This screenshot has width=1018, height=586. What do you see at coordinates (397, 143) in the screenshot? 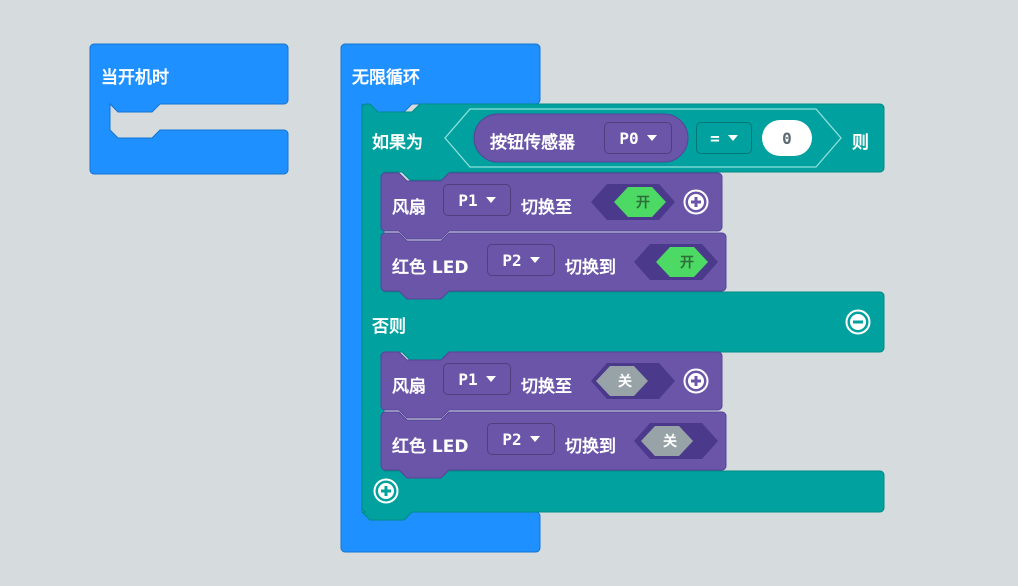
I see `if-label: 如果为` at bounding box center [397, 143].